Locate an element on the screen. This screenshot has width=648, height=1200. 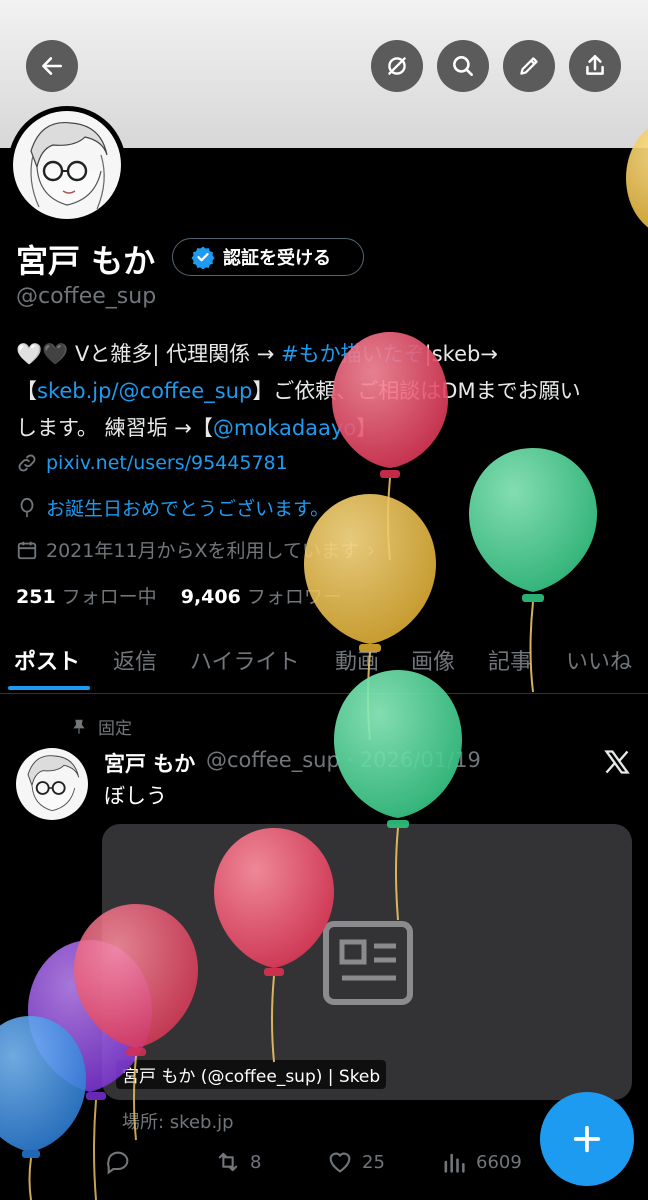
pinned-indicator: 固定 is located at coordinates (101, 726).